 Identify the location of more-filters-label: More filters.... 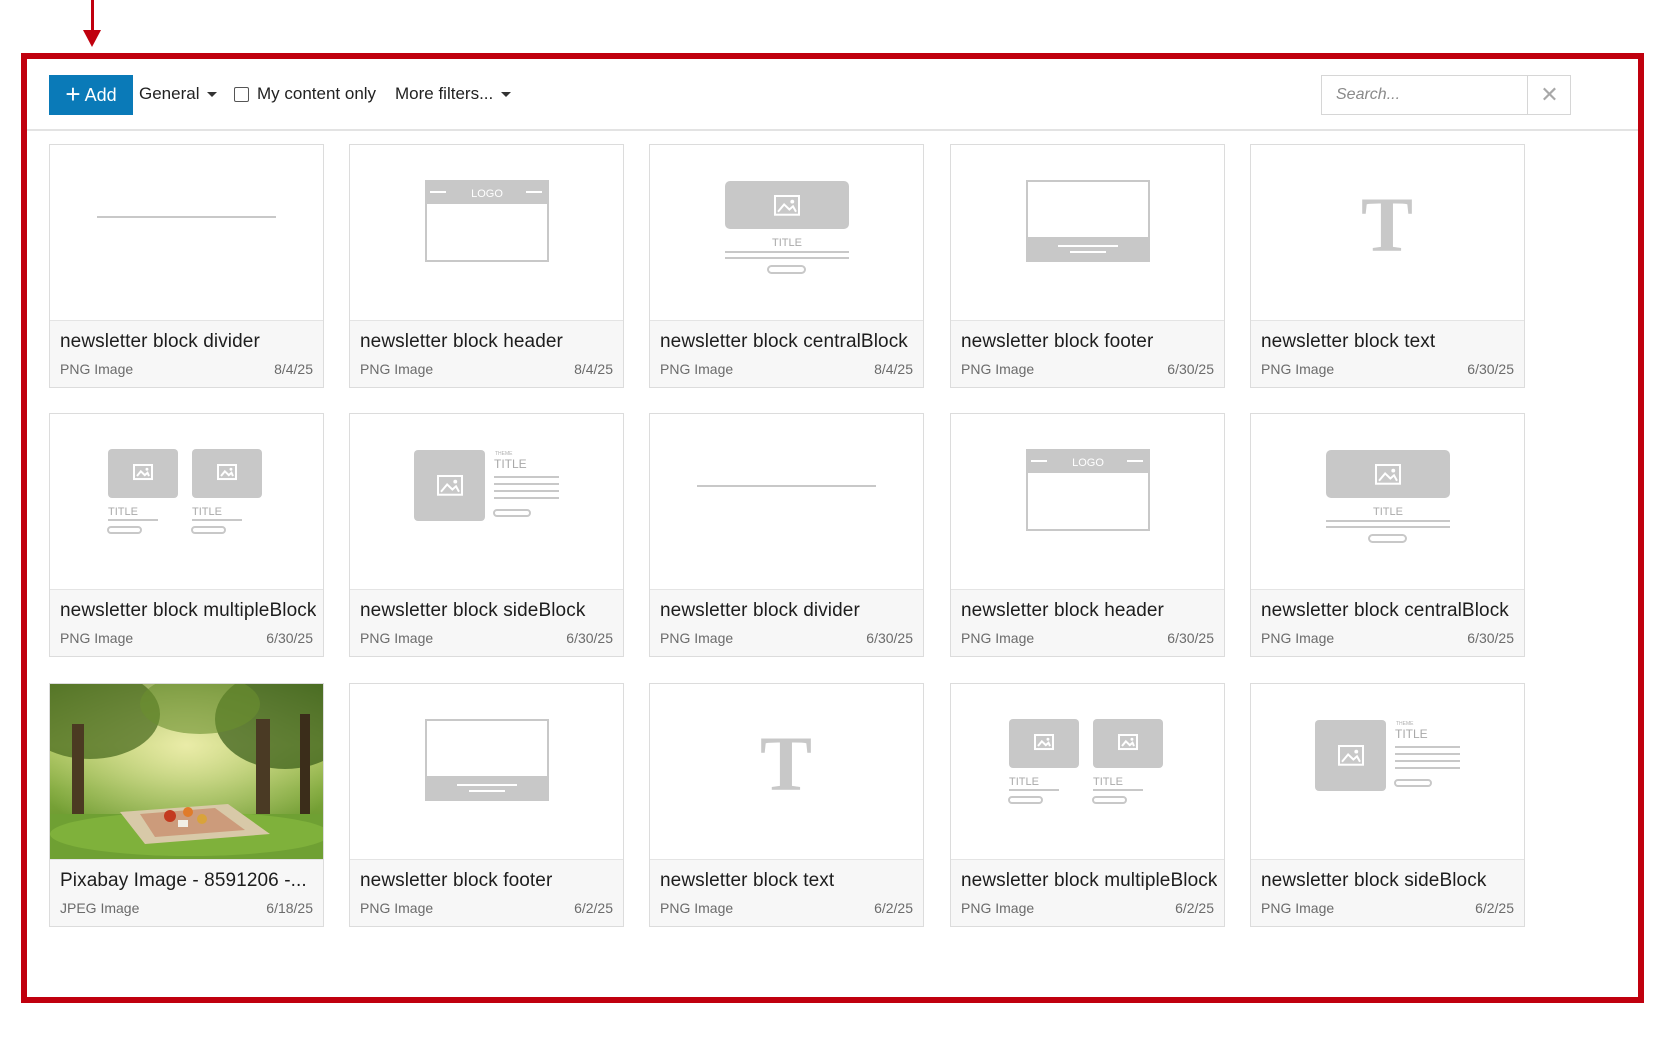
(444, 93).